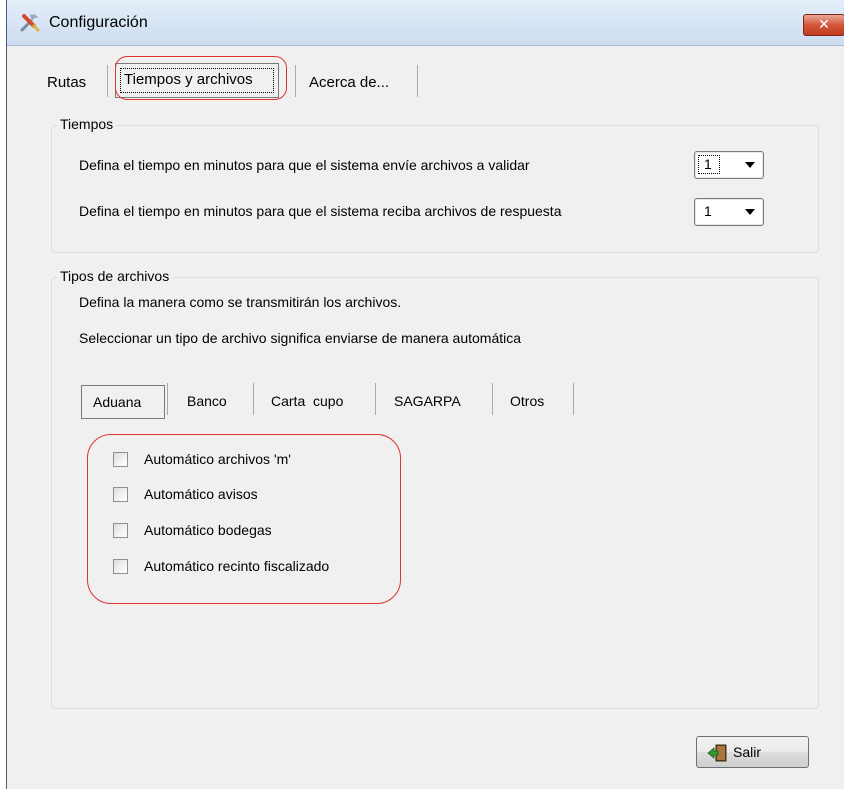  I want to click on checkbox-archivos-m, so click(120, 459).